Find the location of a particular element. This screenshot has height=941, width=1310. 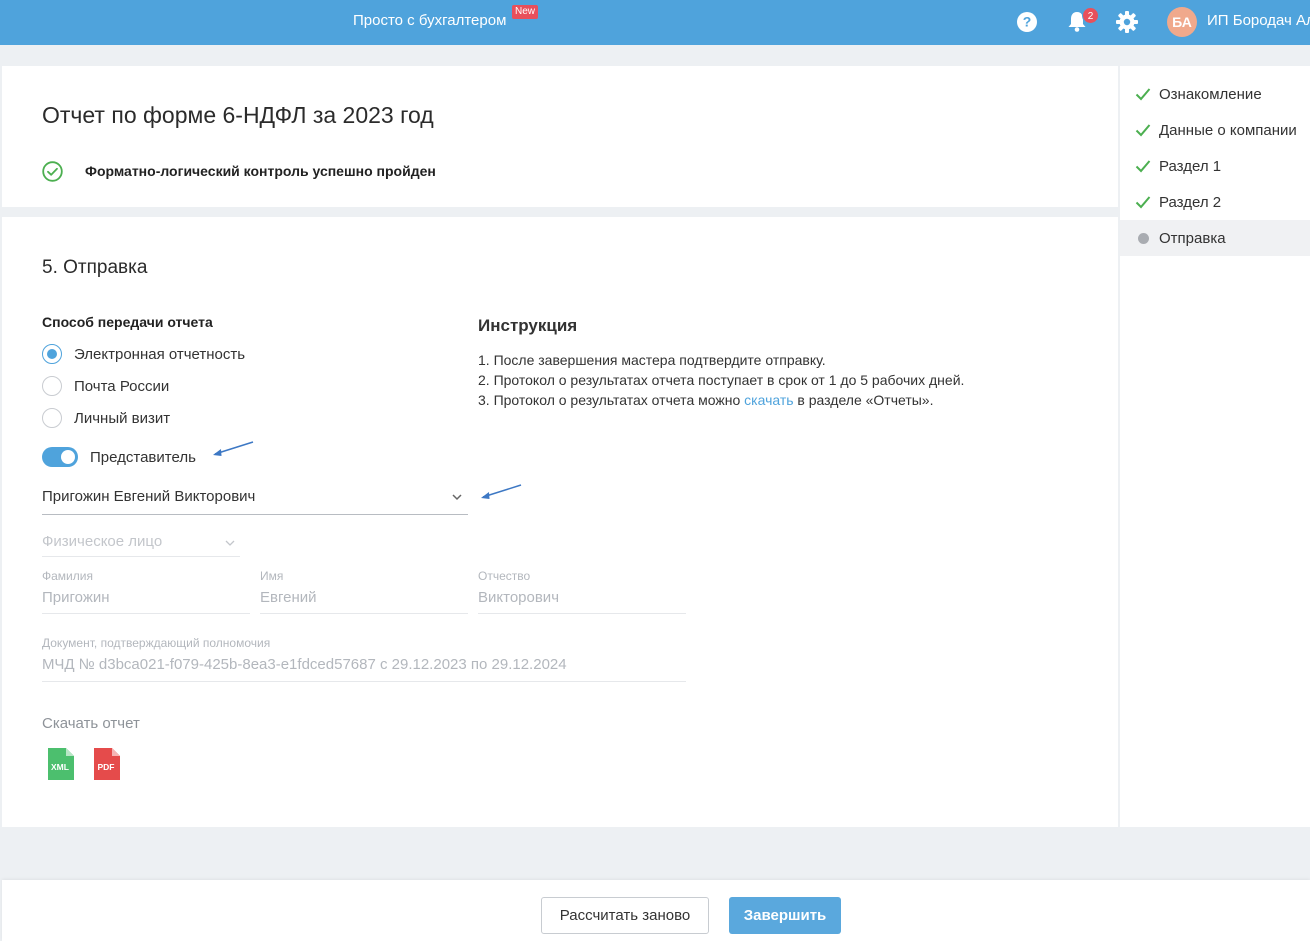

radio-electronic: Электронная отчетность is located at coordinates (143, 354).